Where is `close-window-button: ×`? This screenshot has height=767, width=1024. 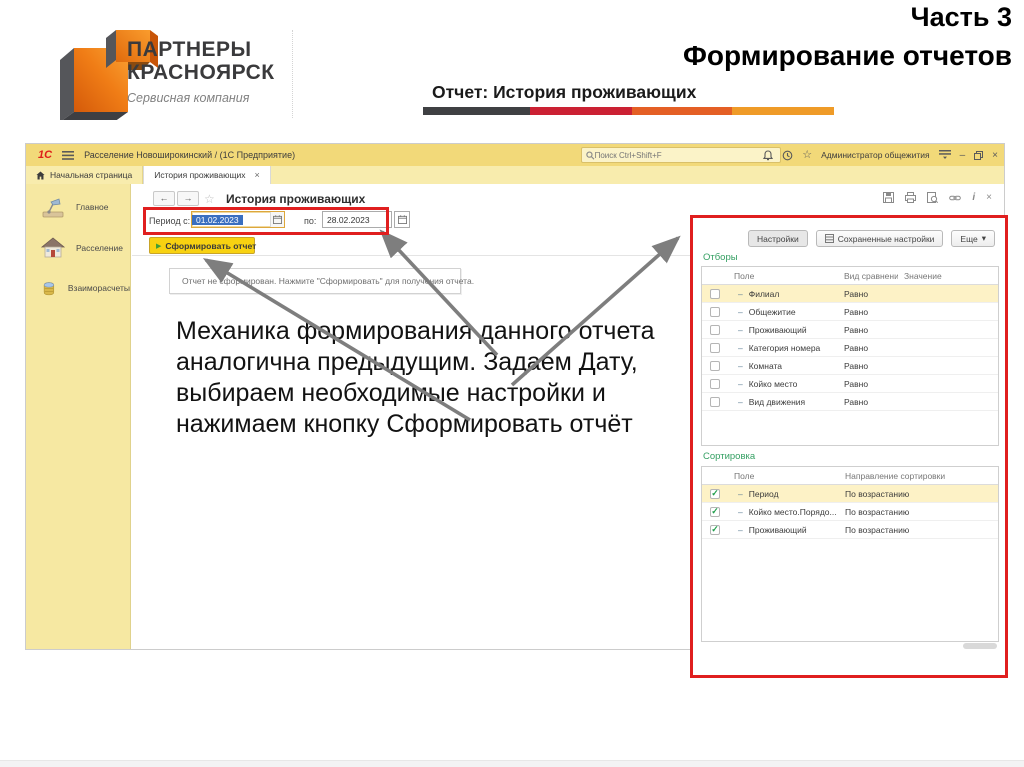 close-window-button: × is located at coordinates (995, 155).